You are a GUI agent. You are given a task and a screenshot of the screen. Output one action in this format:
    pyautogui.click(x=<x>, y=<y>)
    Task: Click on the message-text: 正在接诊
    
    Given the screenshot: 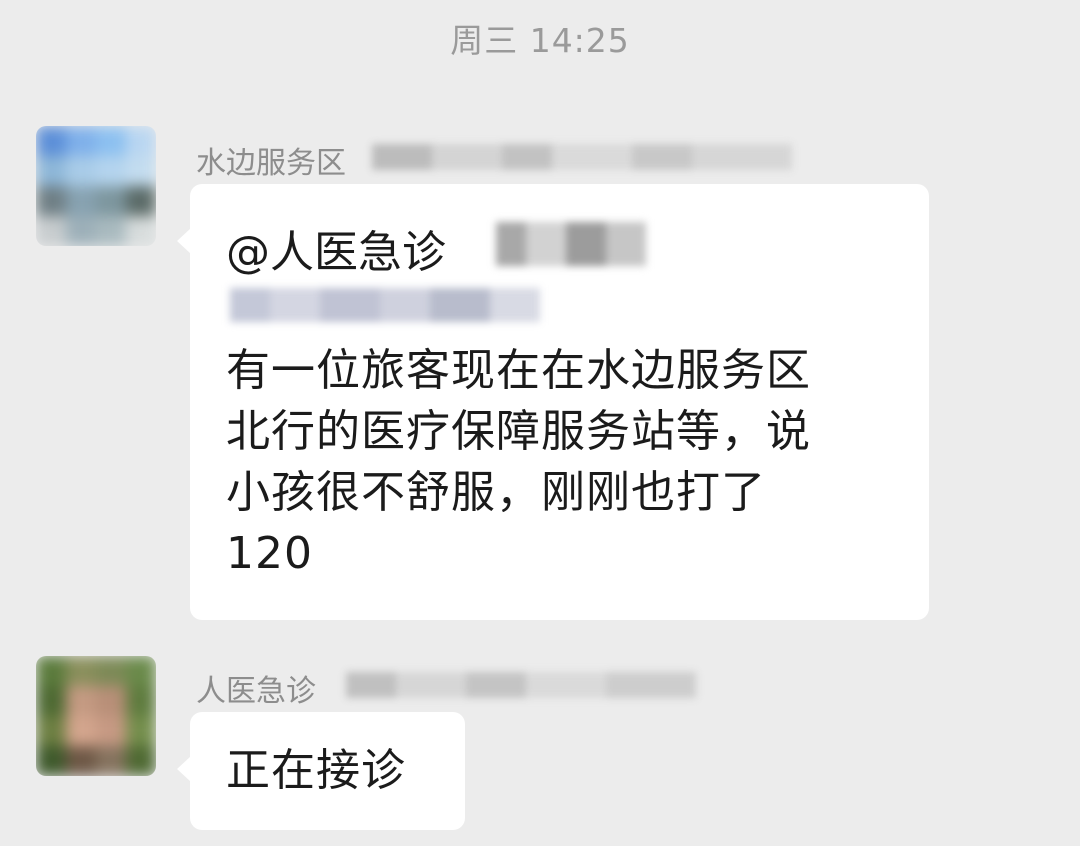 What is the action you would take?
    pyautogui.click(x=316, y=770)
    